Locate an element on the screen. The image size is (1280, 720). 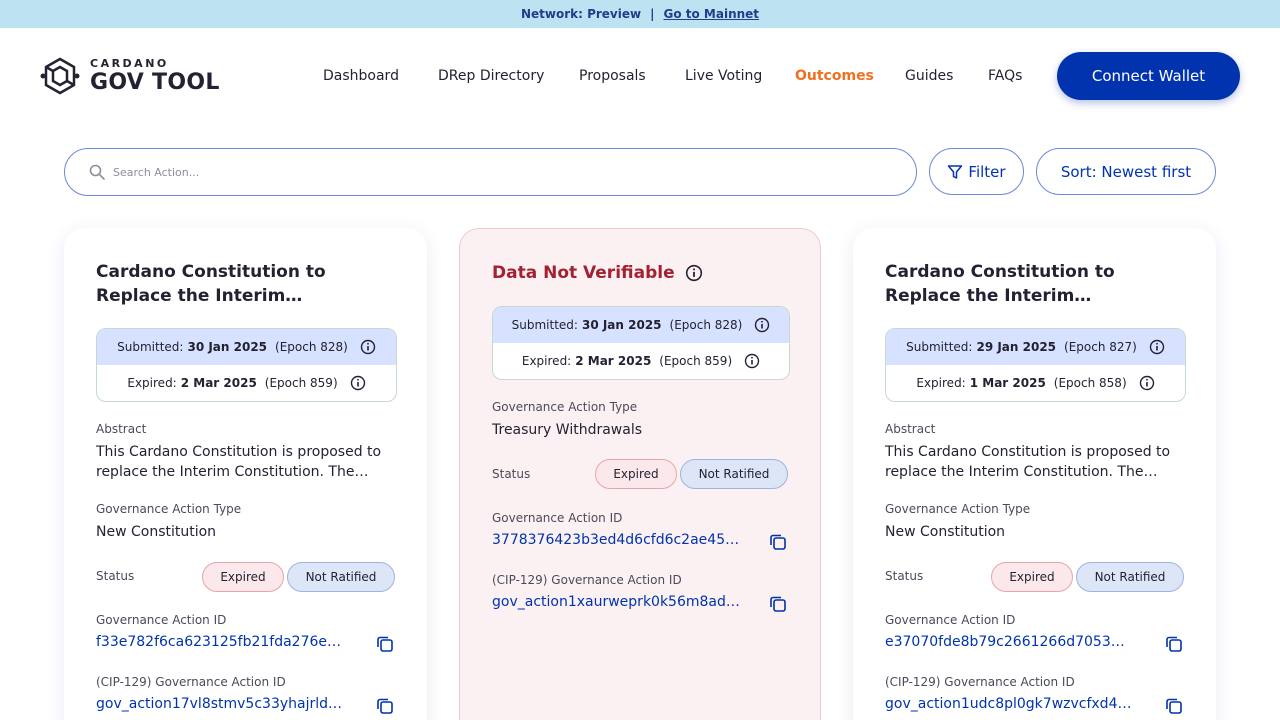
nav-outcomes: Outcomes is located at coordinates (834, 76).